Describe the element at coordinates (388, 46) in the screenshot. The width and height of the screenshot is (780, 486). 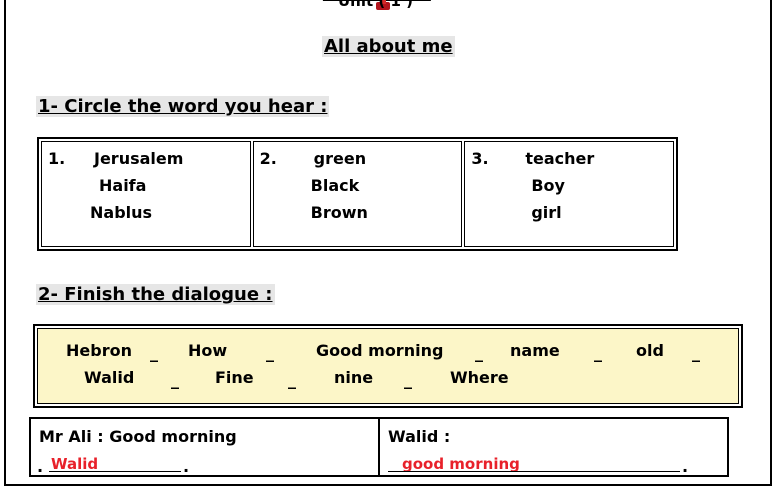
I see `page-title: All about me` at that location.